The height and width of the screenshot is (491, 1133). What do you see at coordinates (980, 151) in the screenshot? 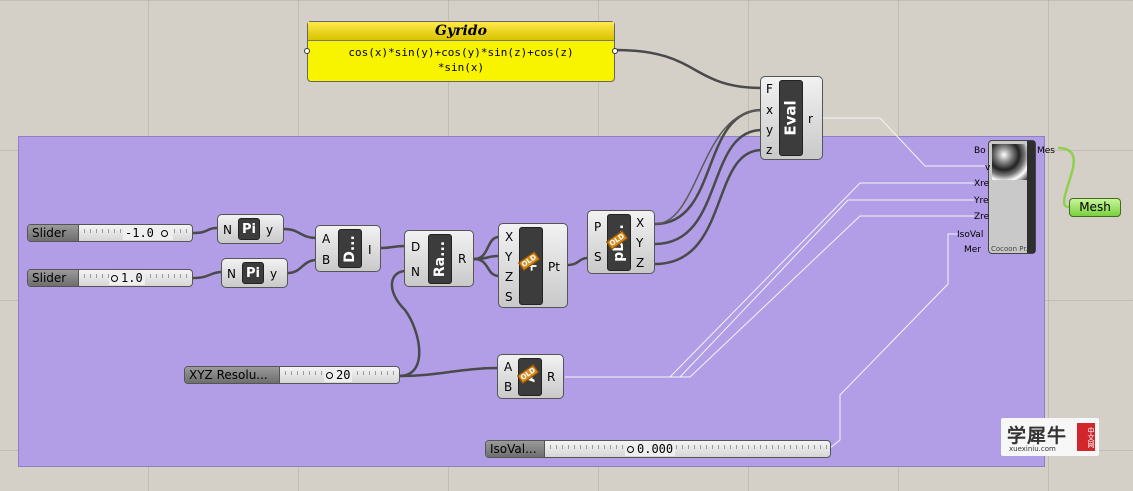
I see `mesh-input-bo: Bo` at bounding box center [980, 151].